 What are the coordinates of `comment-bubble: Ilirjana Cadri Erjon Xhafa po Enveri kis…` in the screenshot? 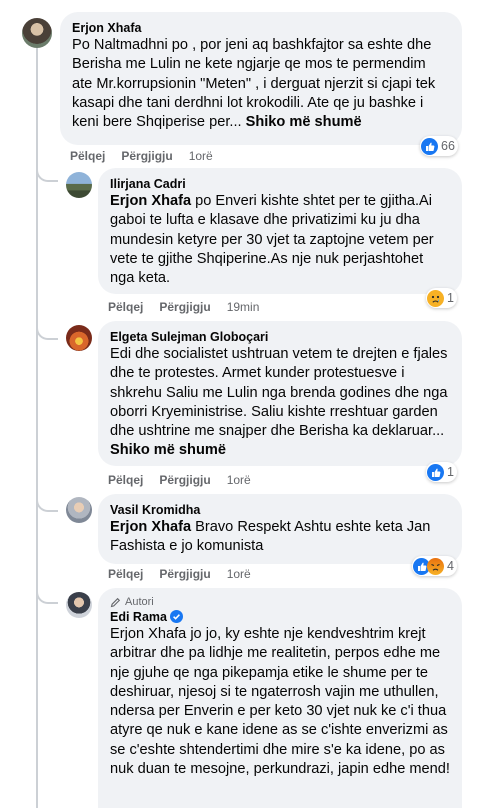 It's located at (280, 231).